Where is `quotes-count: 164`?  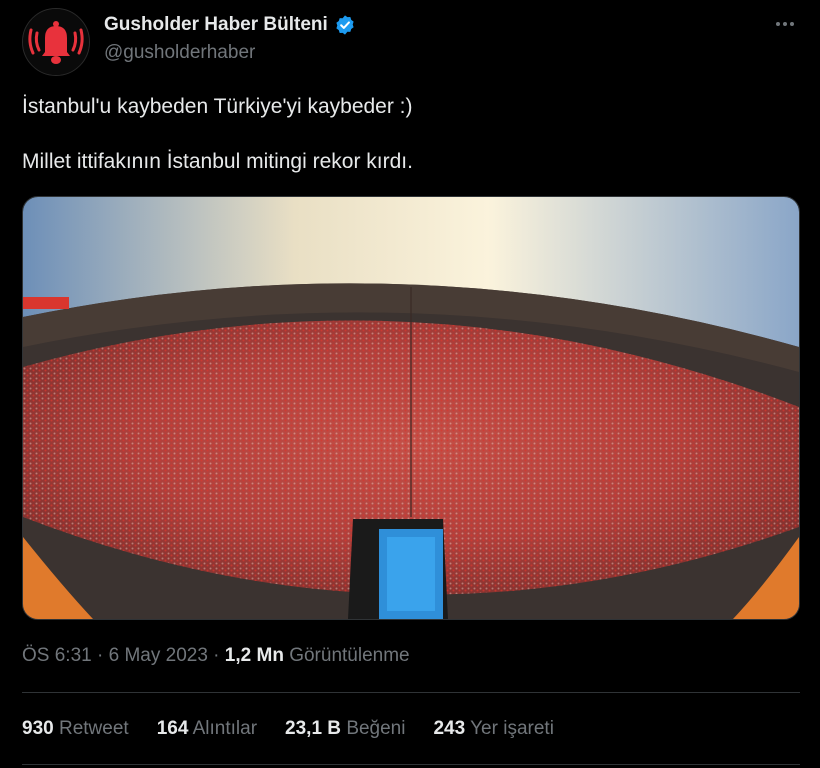
quotes-count: 164 is located at coordinates (172, 728).